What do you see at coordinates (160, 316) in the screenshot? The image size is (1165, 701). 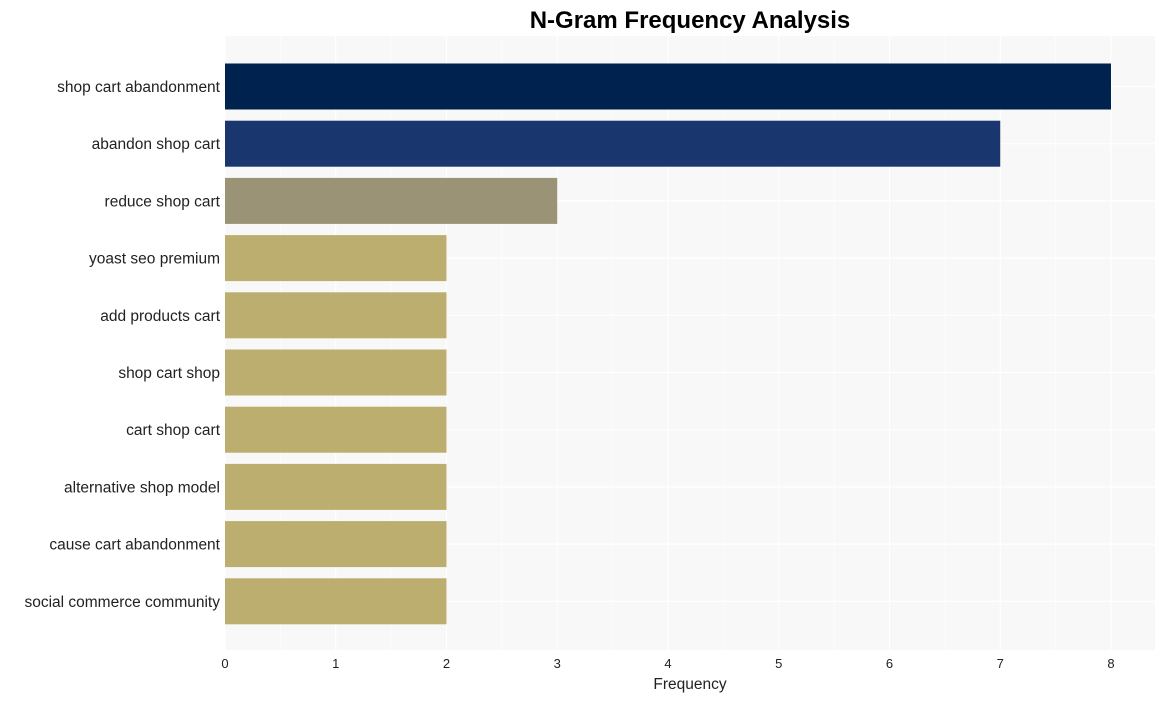 I see `y-tick-label: add products cart` at bounding box center [160, 316].